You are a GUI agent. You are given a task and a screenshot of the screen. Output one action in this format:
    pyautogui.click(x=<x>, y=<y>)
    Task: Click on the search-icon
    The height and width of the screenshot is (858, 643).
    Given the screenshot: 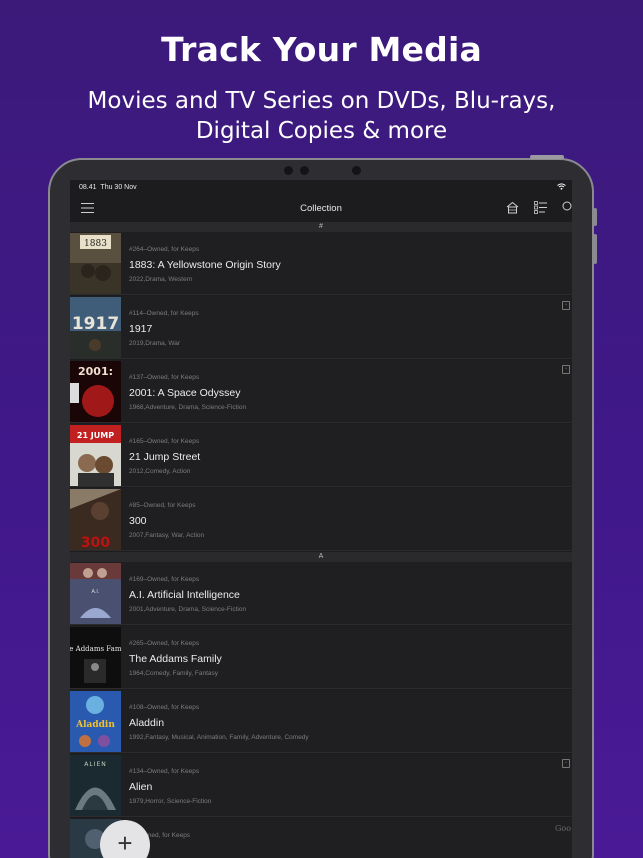 What is the action you would take?
    pyautogui.click(x=567, y=207)
    